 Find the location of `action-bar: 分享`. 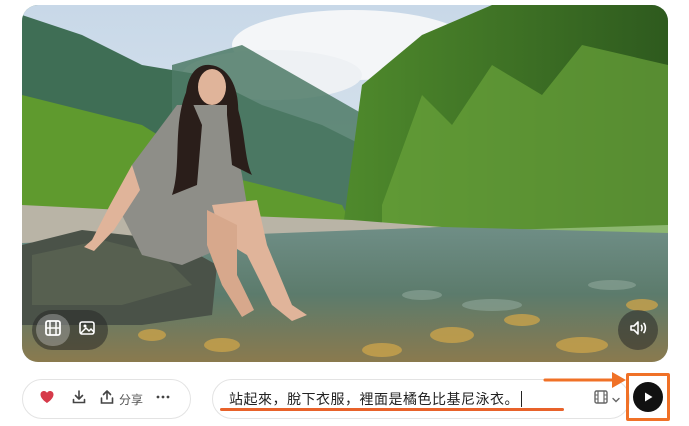

action-bar: 分享 is located at coordinates (106, 399).